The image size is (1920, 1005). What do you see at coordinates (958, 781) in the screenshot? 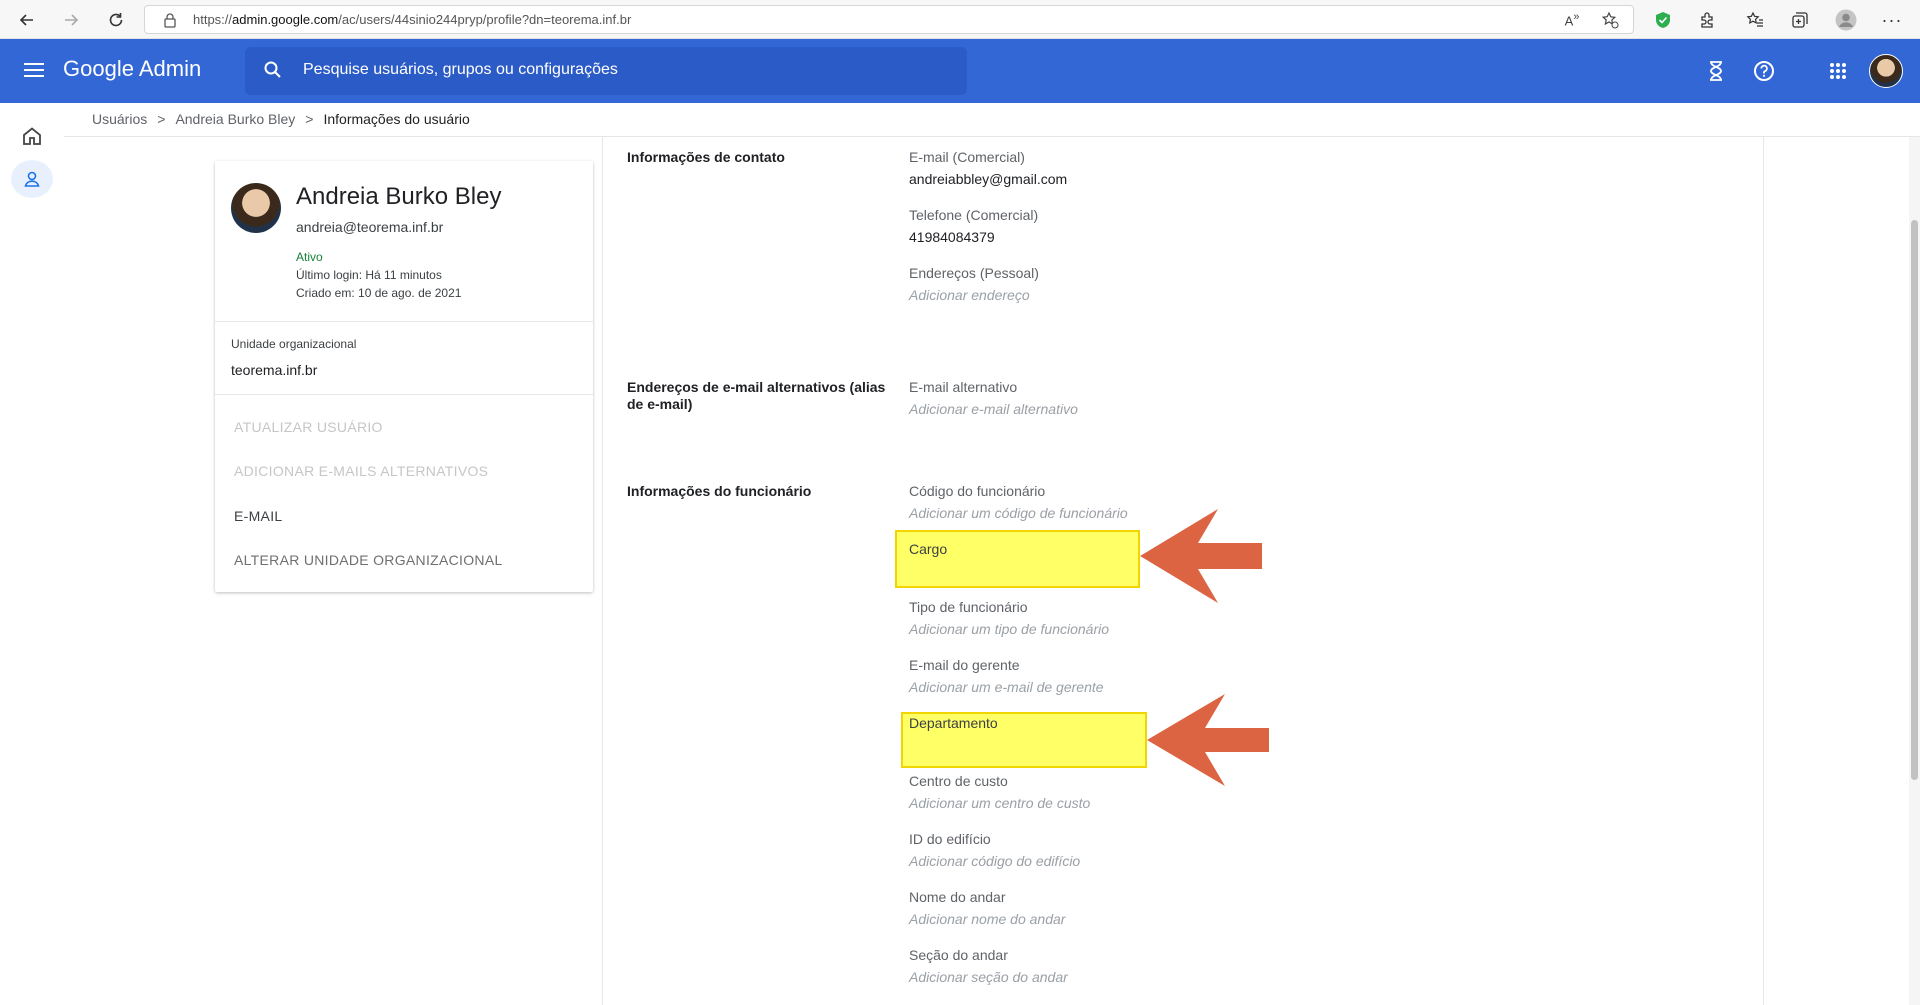
I see `field-label-cost-center: Centro de custo` at bounding box center [958, 781].